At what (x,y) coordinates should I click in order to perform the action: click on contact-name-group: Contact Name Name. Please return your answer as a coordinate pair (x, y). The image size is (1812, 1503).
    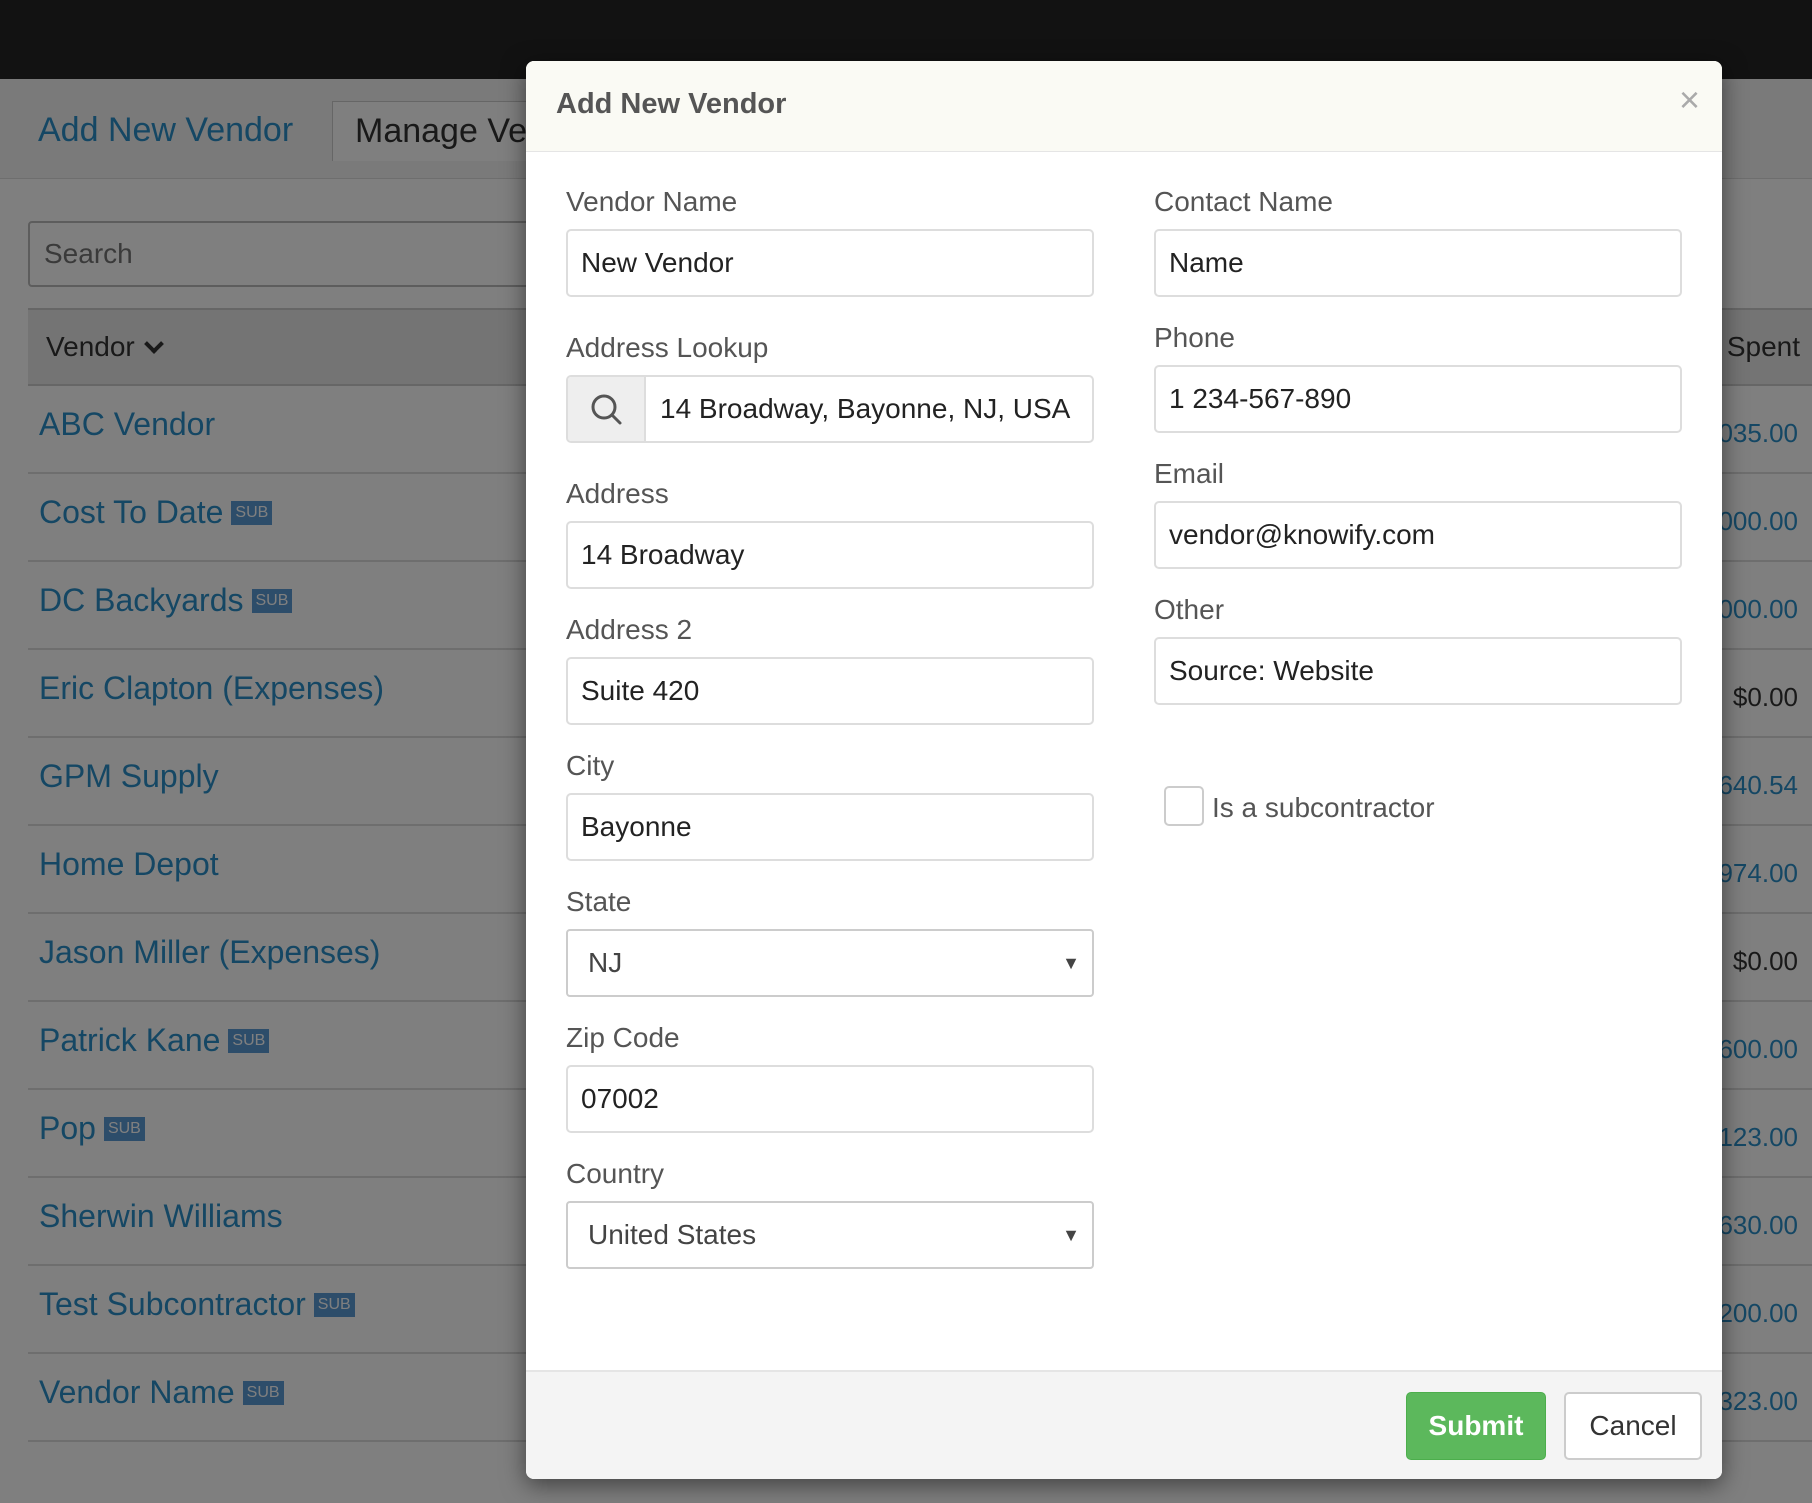
    Looking at the image, I should click on (1418, 241).